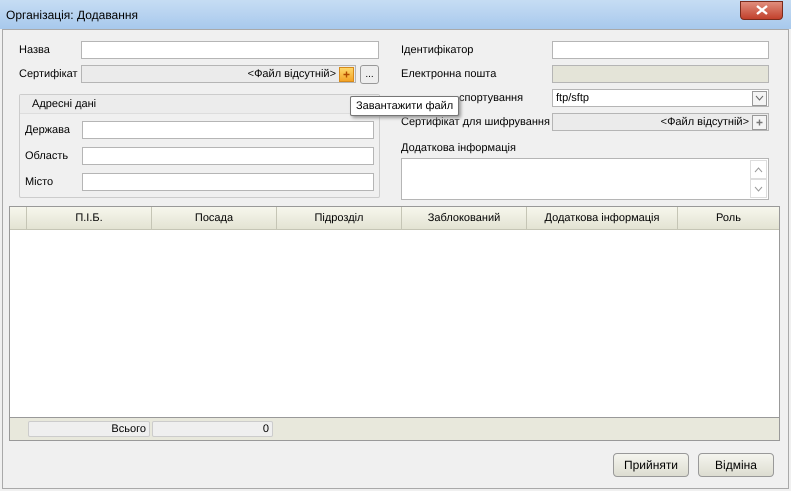 This screenshot has height=491, width=791. What do you see at coordinates (212, 429) in the screenshot?
I see `total-value: 0` at bounding box center [212, 429].